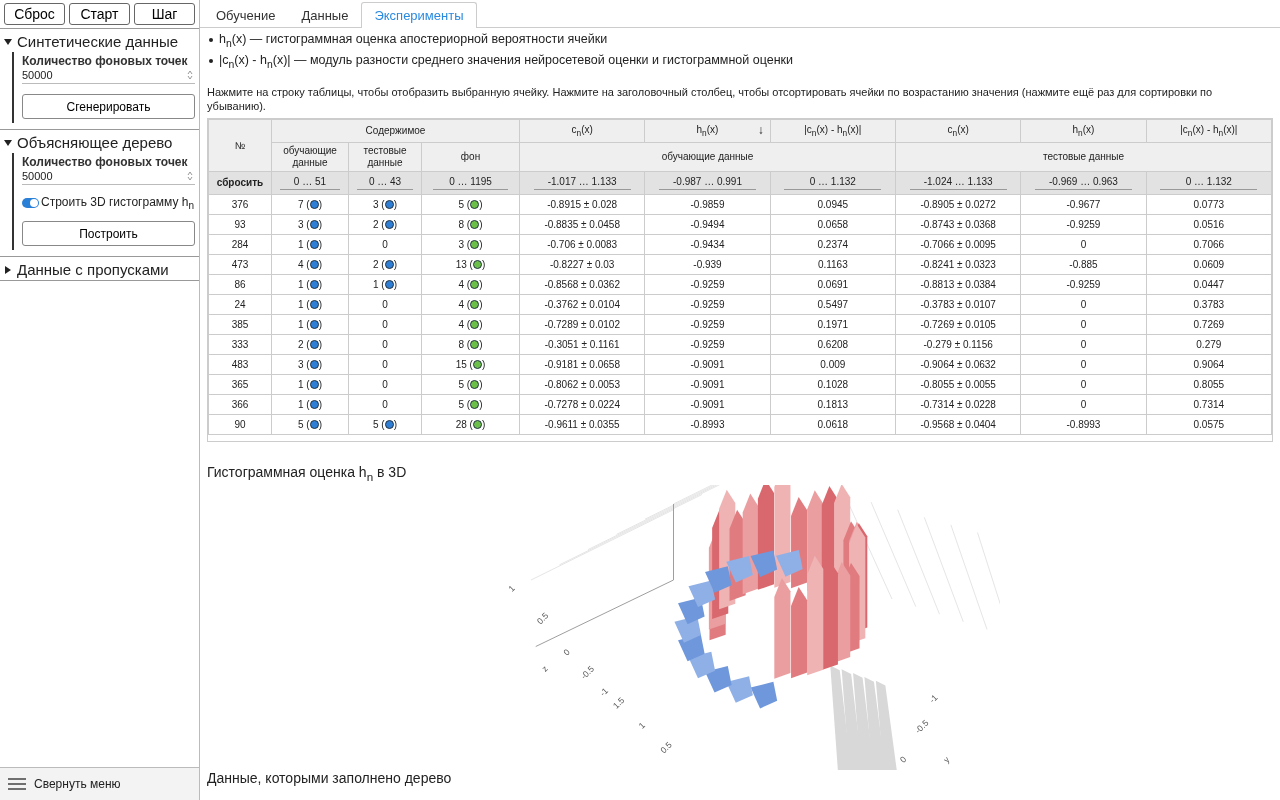 The height and width of the screenshot is (800, 1280). I want to click on table-cell: 86, so click(240, 284).